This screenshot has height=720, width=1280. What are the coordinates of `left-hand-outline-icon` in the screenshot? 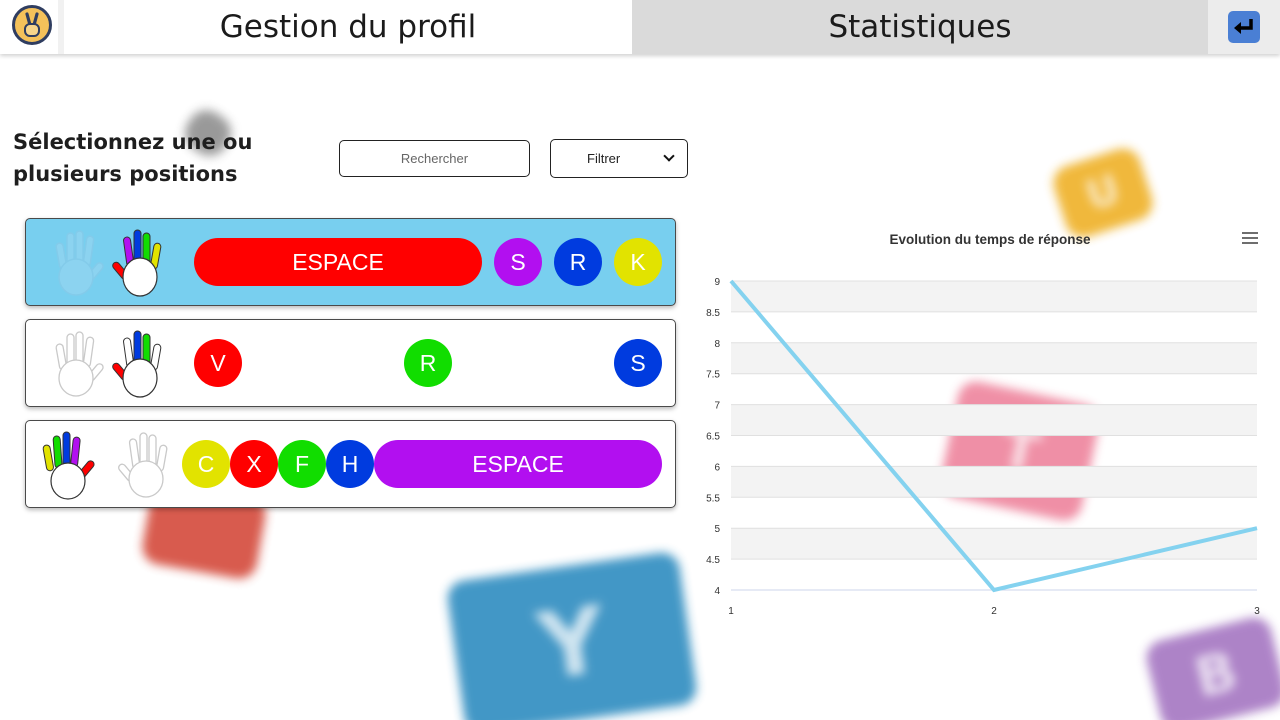 It's located at (77, 364).